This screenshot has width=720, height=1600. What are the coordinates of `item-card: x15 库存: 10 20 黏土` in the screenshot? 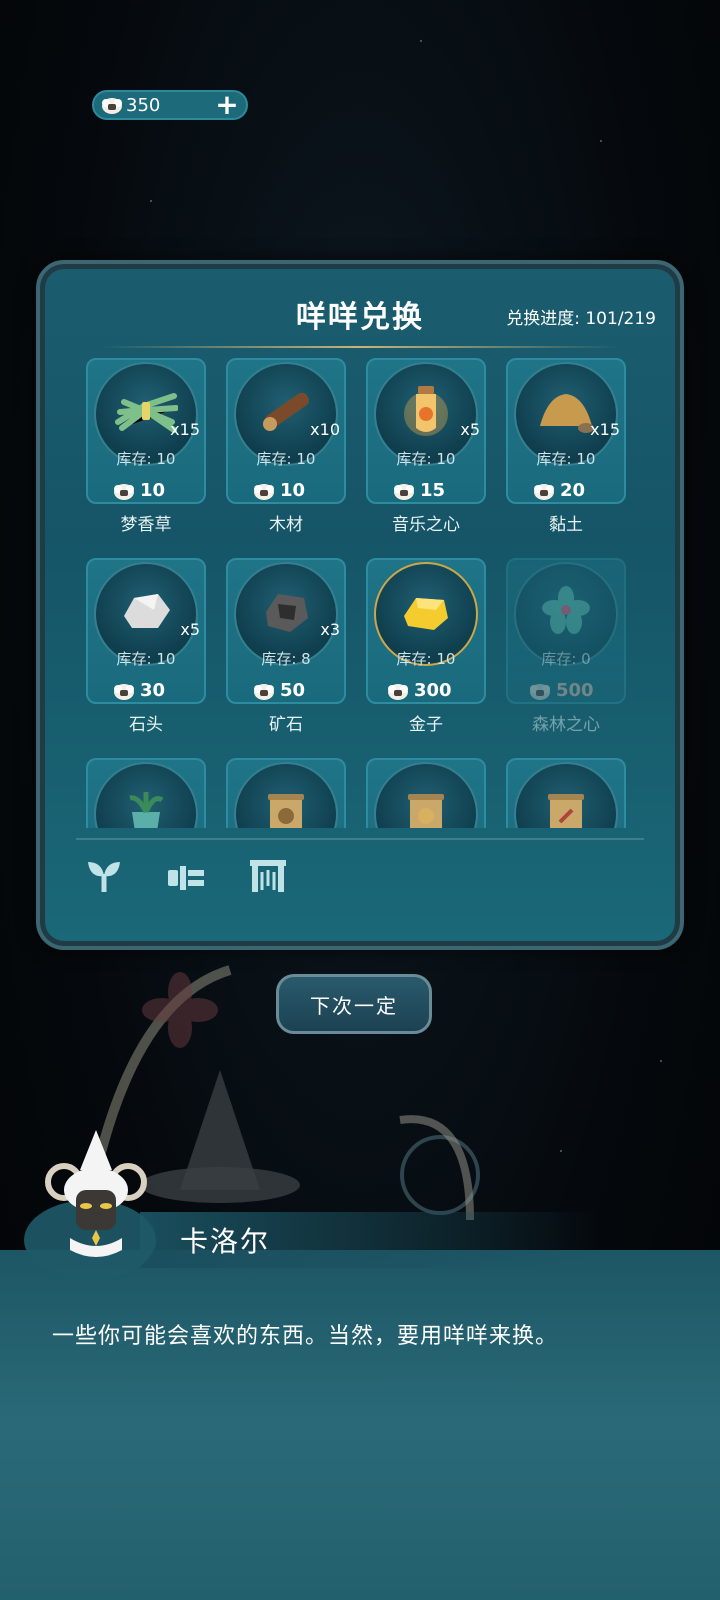 It's located at (566, 446).